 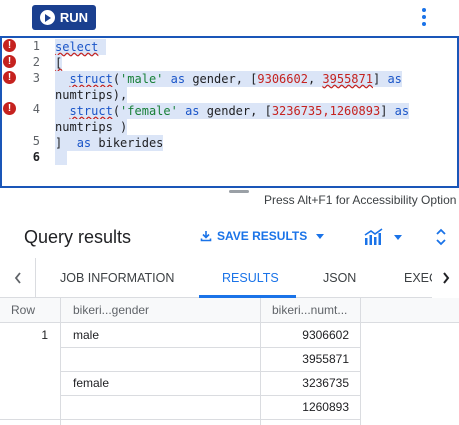 I want to click on save-results-button: SAVE RESULTS, so click(x=262, y=236).